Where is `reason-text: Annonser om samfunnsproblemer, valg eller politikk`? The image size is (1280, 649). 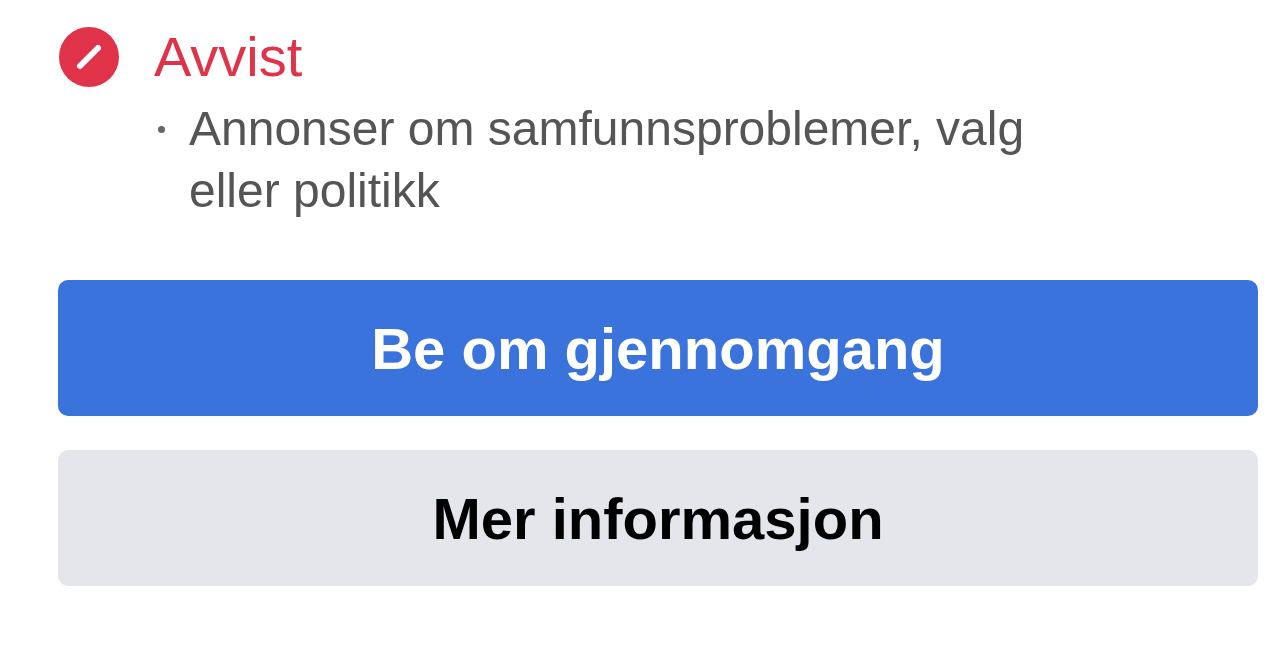
reason-text: Annonser om samfunnsproblemer, valg eller politikk is located at coordinates (607, 160).